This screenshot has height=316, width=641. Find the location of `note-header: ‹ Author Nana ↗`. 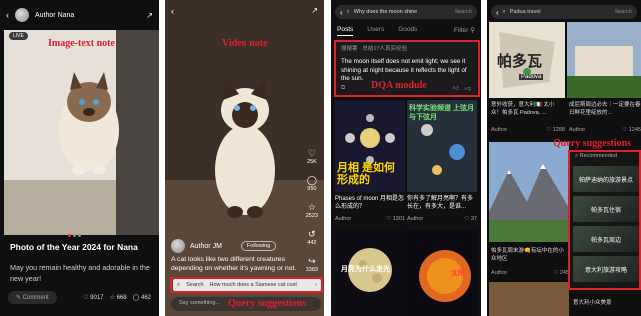

note-header: ‹ Author Nana ↗ is located at coordinates (79, 15).